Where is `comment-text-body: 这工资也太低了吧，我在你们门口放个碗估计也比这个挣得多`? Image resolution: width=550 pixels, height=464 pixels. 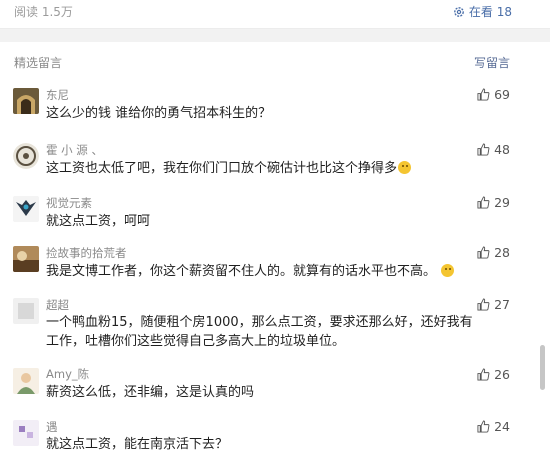 comment-text-body: 这工资也太低了吧，我在你们门口放个碗估计也比这个挣得多 is located at coordinates (222, 168).